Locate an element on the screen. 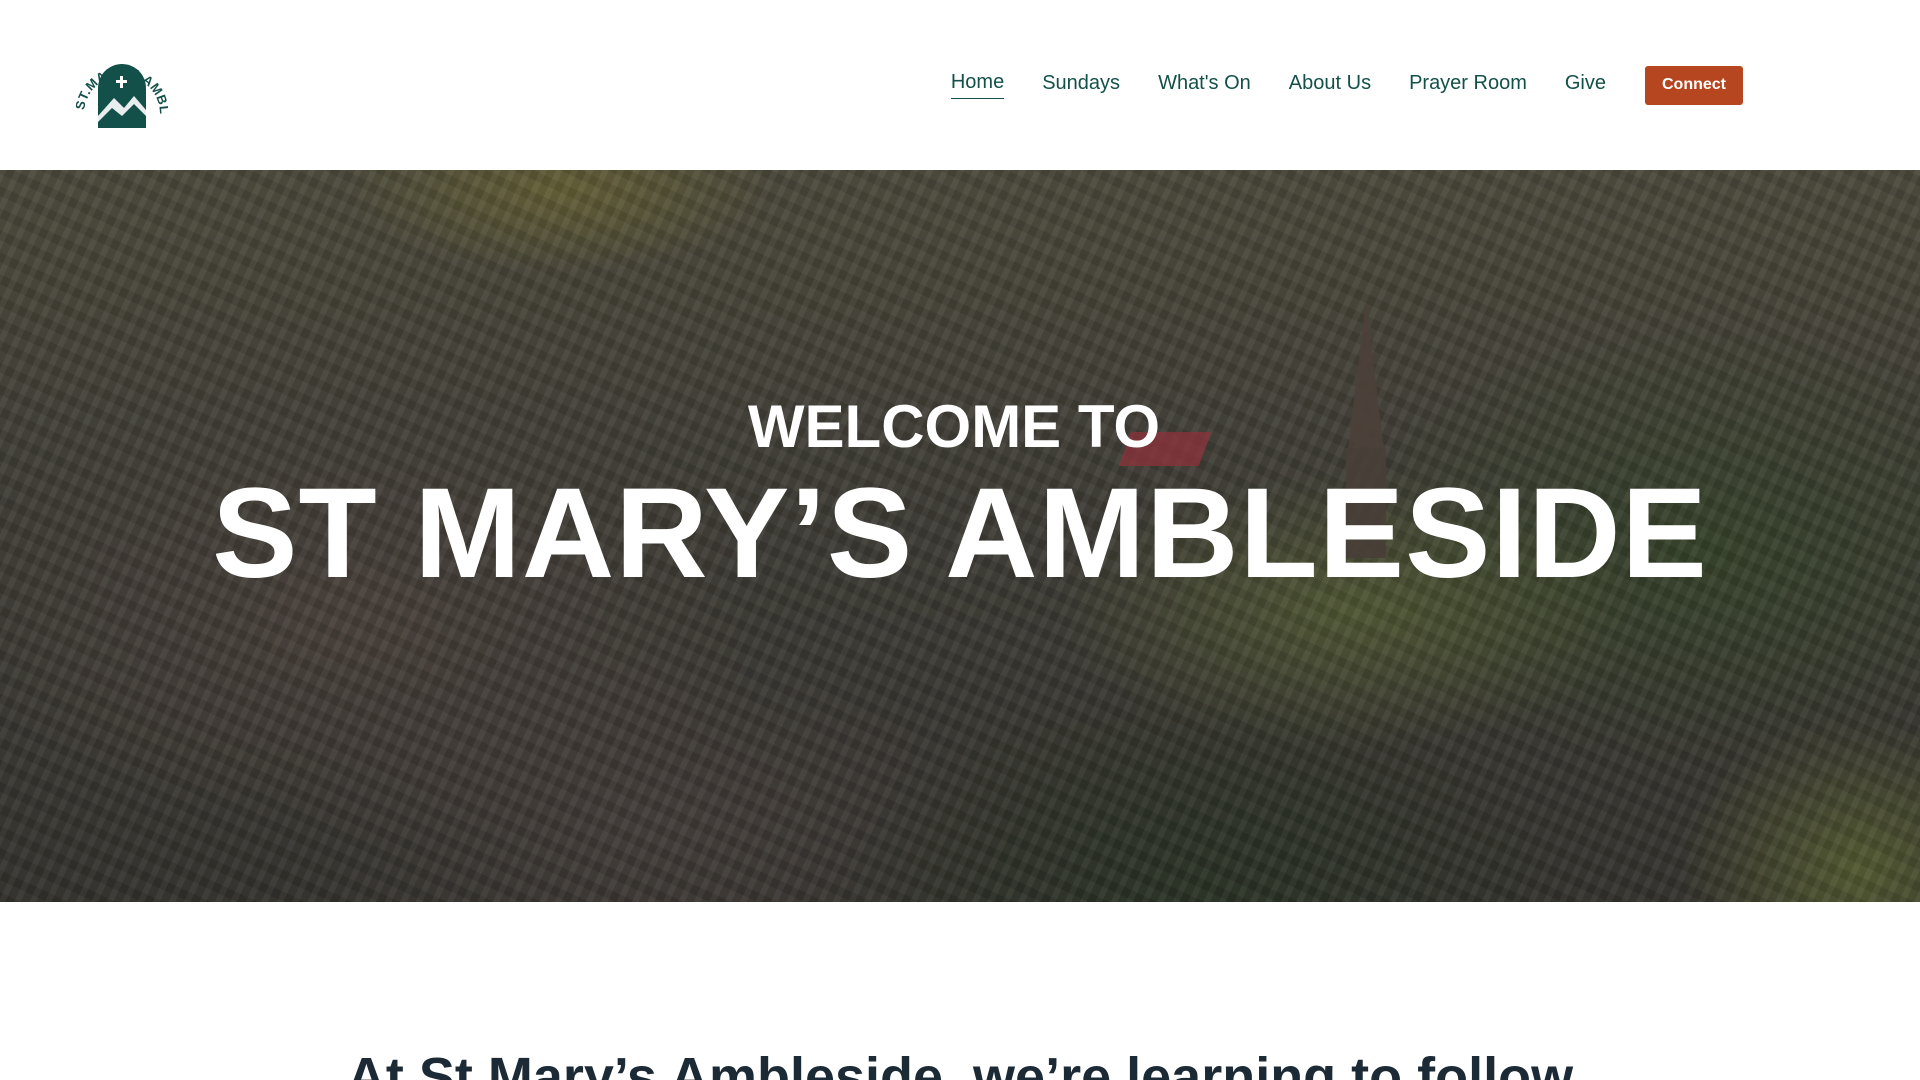 This screenshot has height=1080, width=1920. nav-prayer-room: Prayer Room is located at coordinates (1468, 85).